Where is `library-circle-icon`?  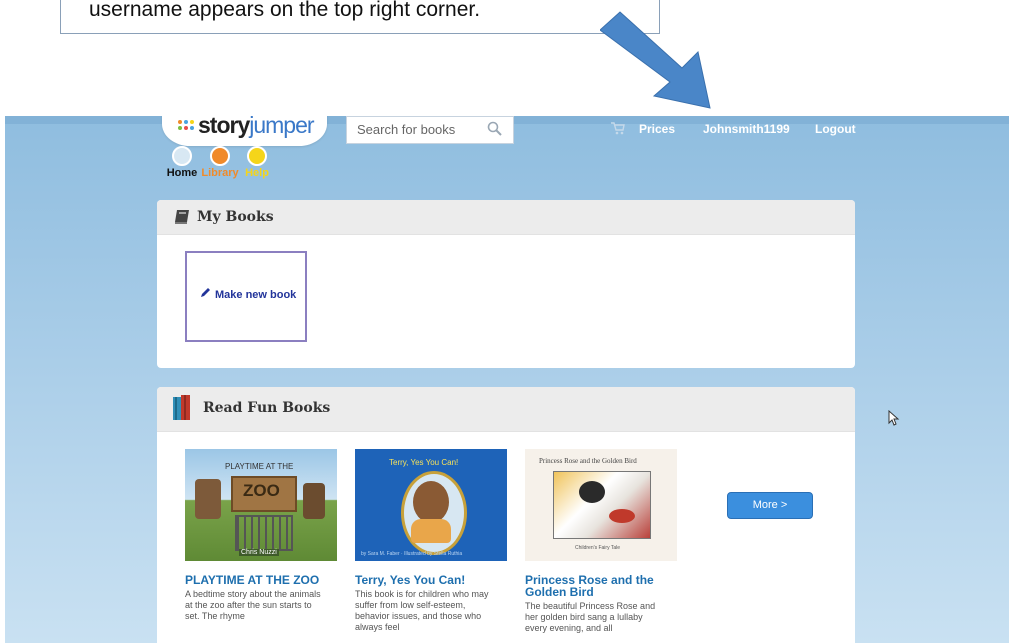
library-circle-icon is located at coordinates (220, 156).